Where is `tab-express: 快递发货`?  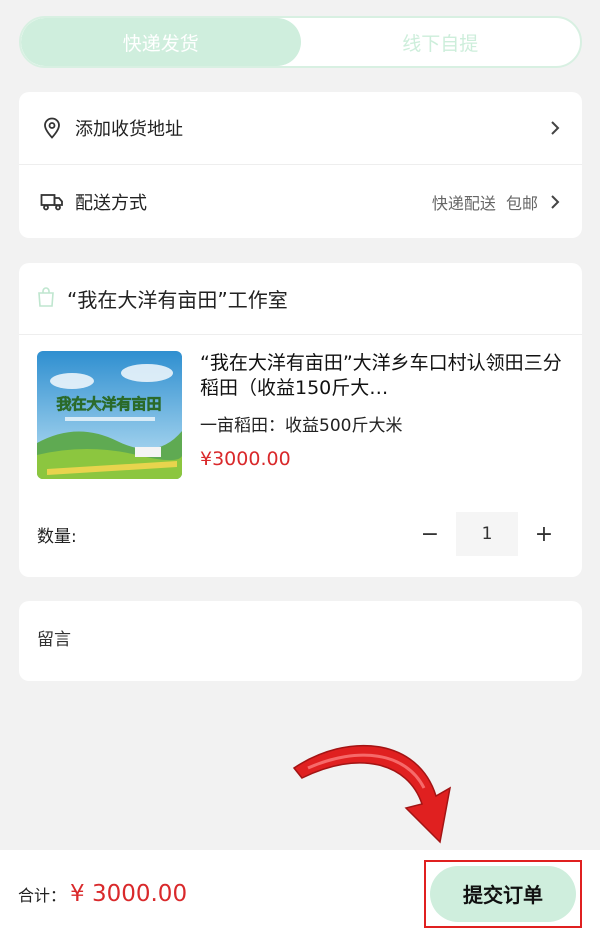 tab-express: 快递发货 is located at coordinates (161, 42).